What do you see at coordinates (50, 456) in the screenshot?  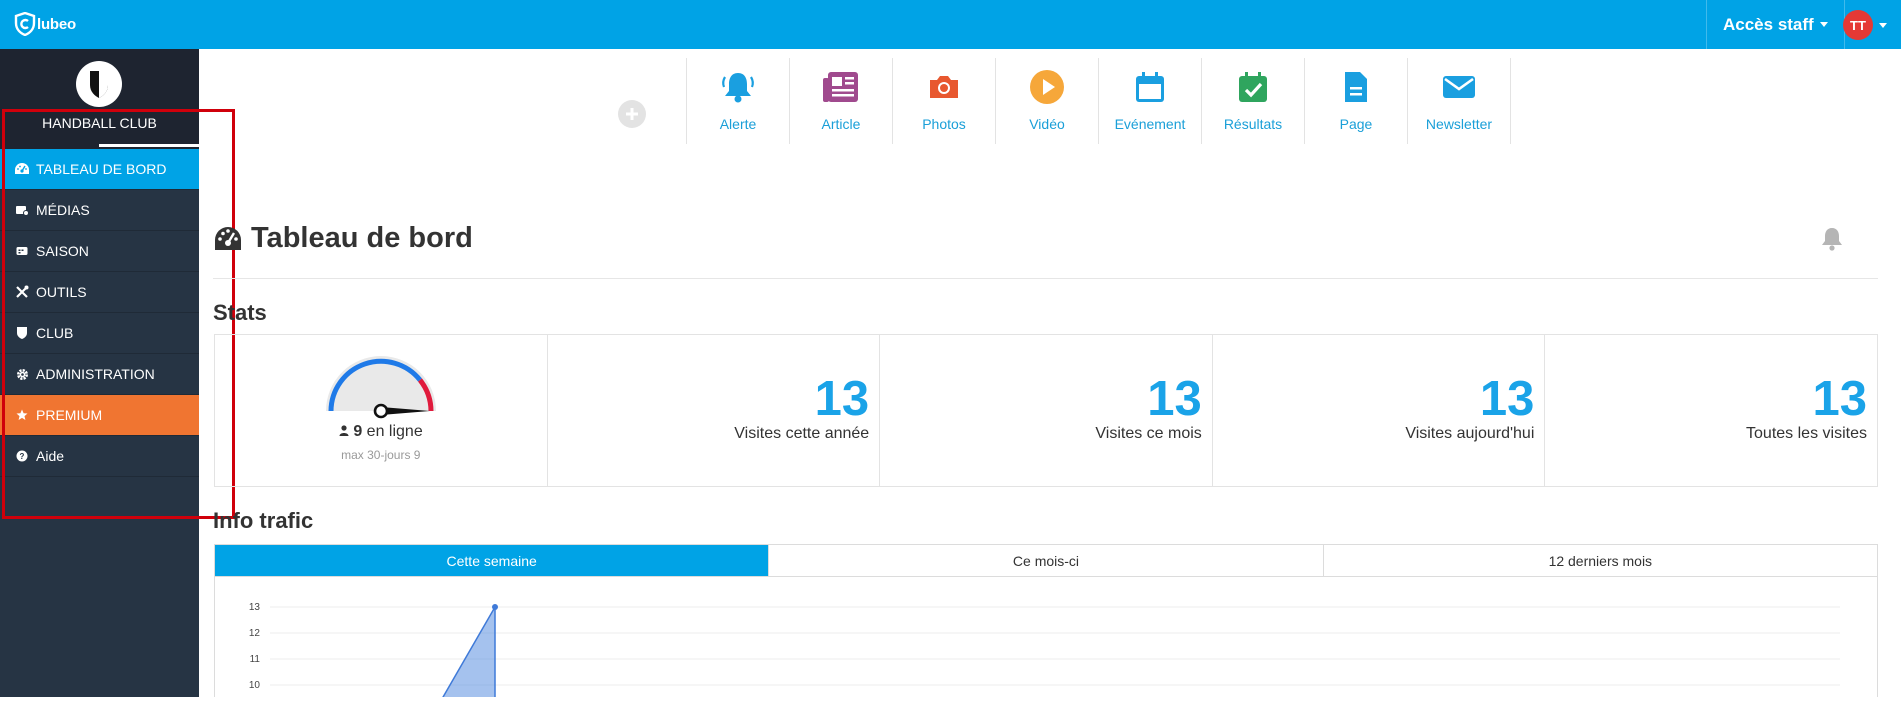 I see `sidebar-item-label: Aide` at bounding box center [50, 456].